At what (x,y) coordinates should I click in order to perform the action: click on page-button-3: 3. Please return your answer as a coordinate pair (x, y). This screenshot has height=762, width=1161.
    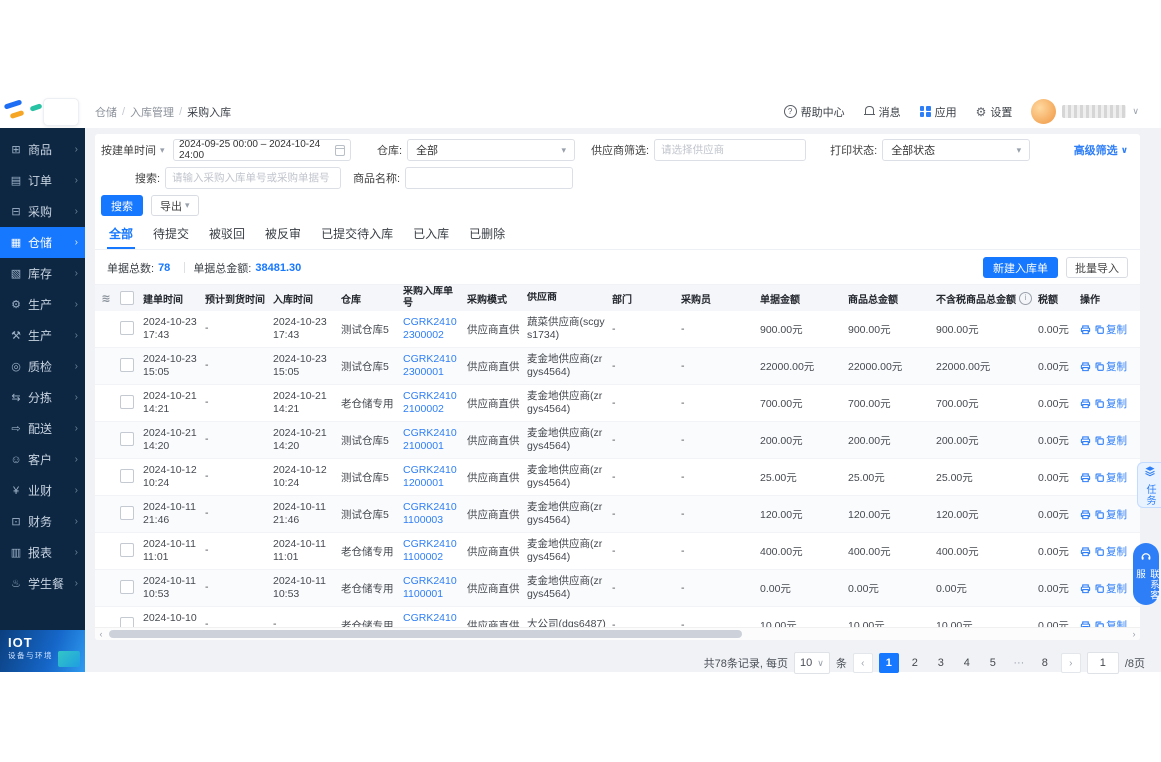
    Looking at the image, I should click on (941, 663).